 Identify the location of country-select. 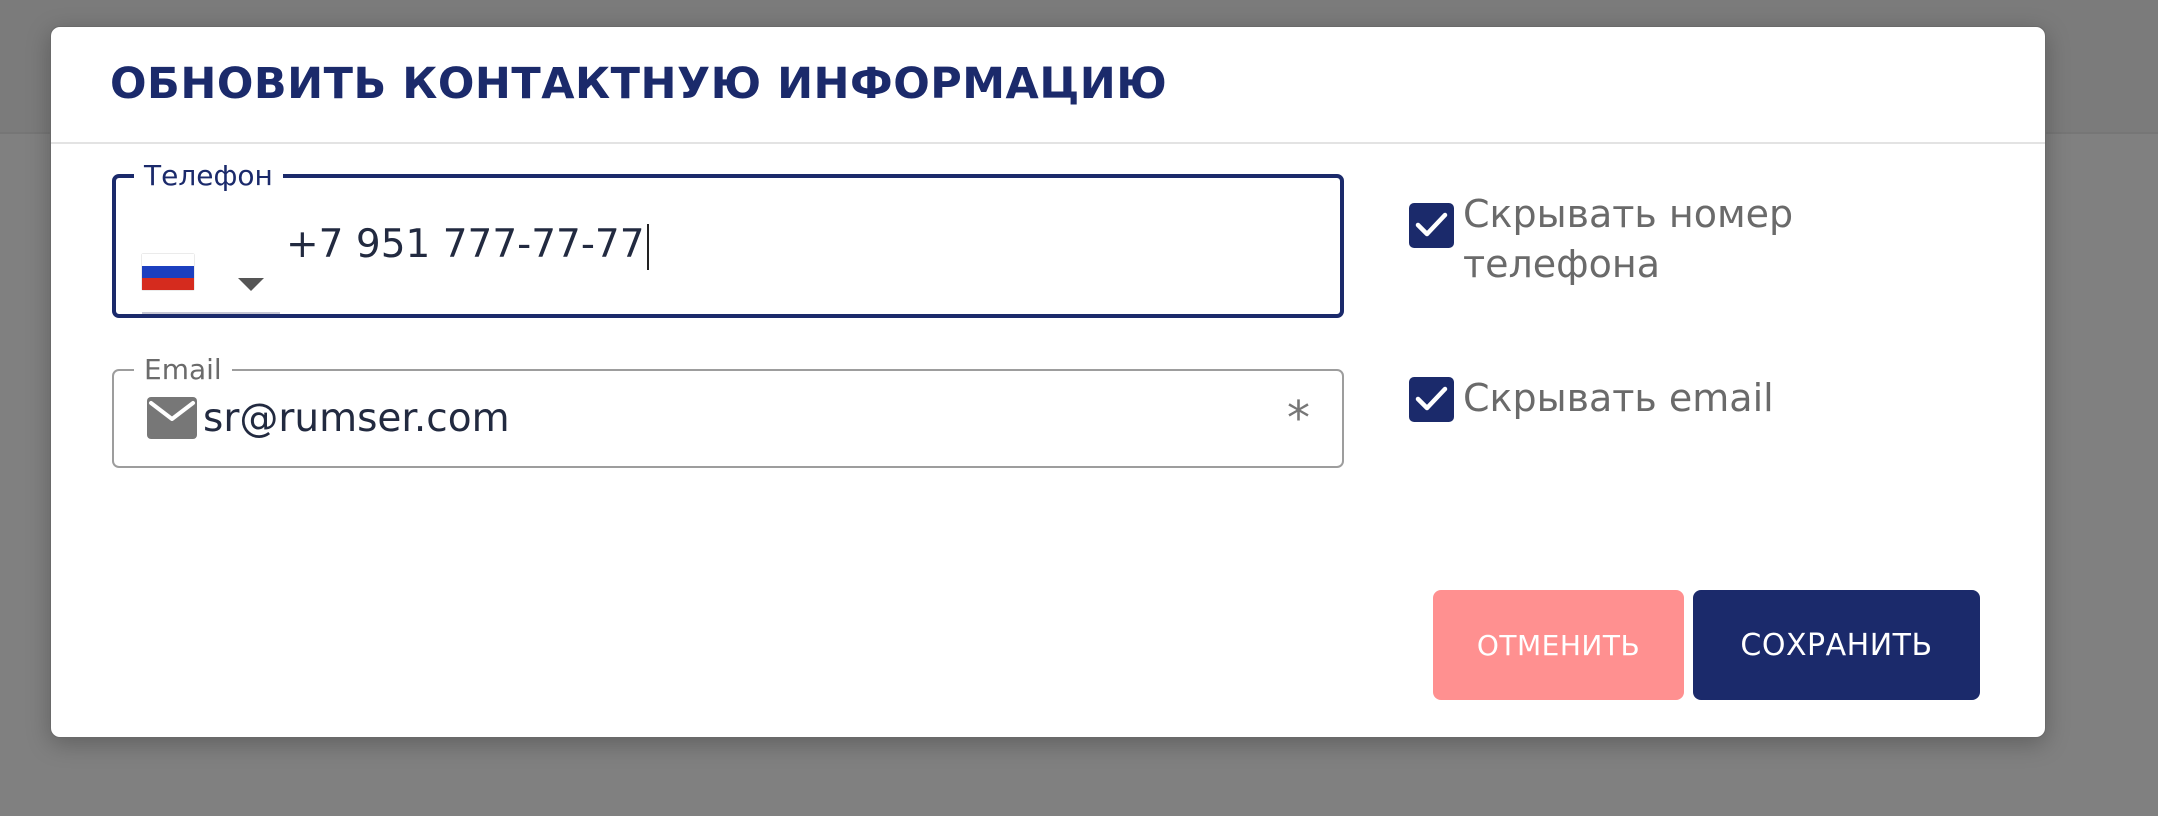
(211, 278).